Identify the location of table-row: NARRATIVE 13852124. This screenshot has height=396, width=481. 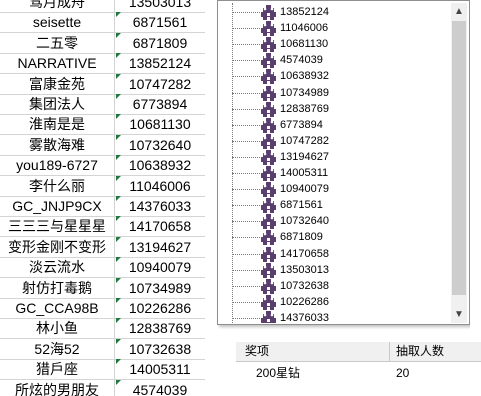
(102, 64).